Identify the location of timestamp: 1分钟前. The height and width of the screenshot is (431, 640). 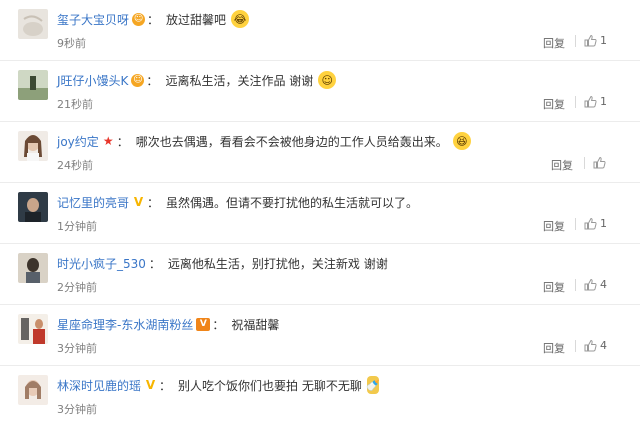
(77, 226).